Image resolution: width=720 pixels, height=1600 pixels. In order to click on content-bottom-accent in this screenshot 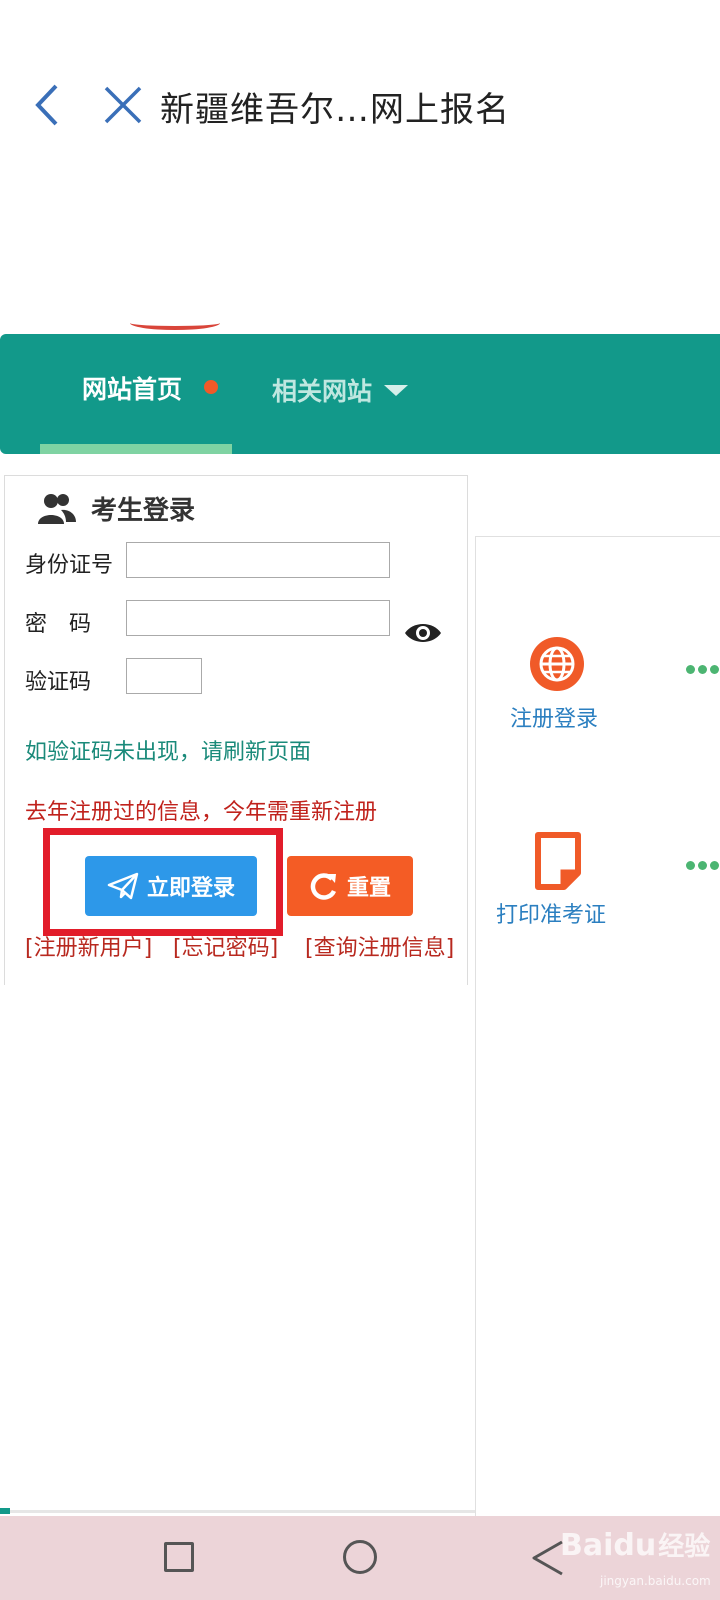, I will do `click(5, 1511)`.